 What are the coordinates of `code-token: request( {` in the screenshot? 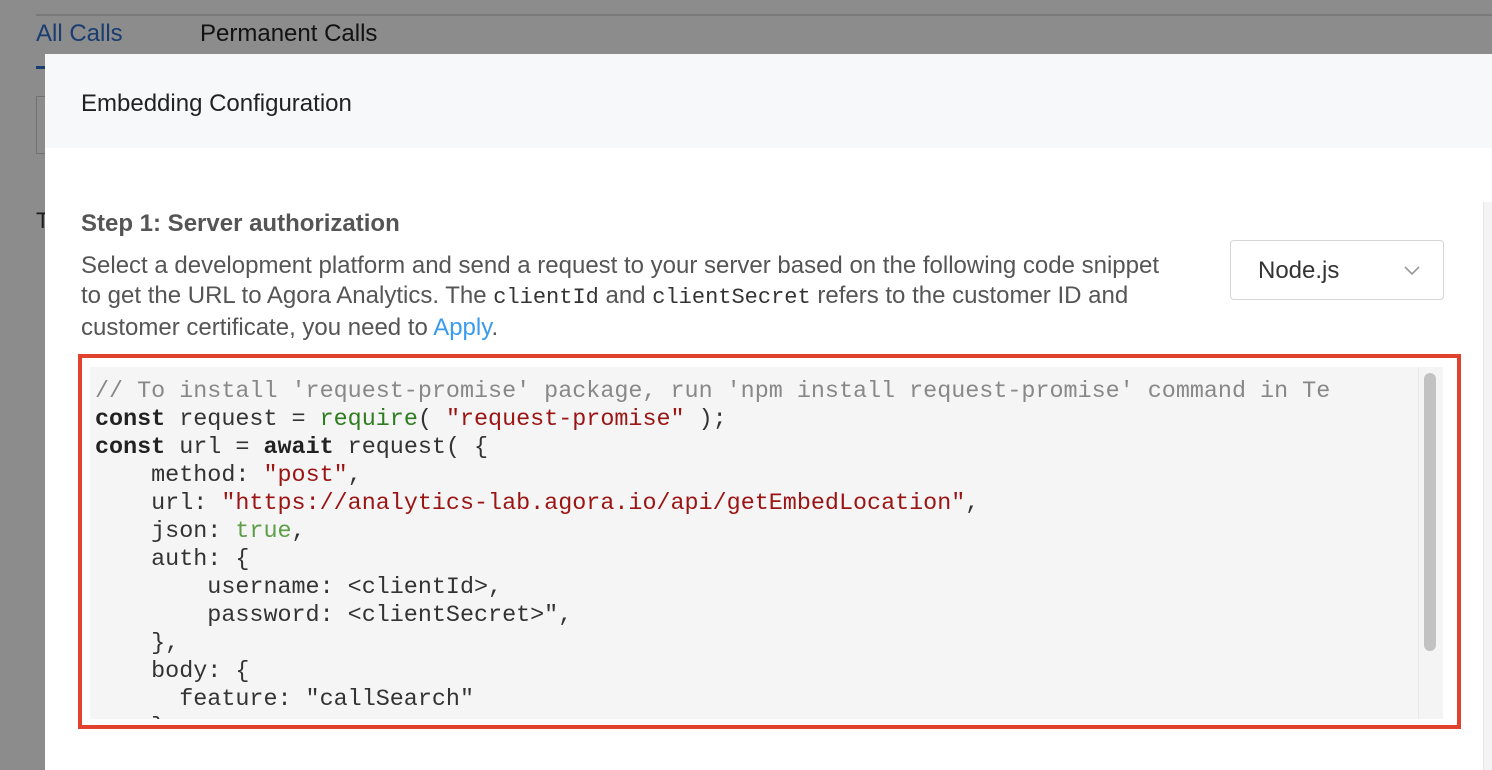 It's located at (411, 448).